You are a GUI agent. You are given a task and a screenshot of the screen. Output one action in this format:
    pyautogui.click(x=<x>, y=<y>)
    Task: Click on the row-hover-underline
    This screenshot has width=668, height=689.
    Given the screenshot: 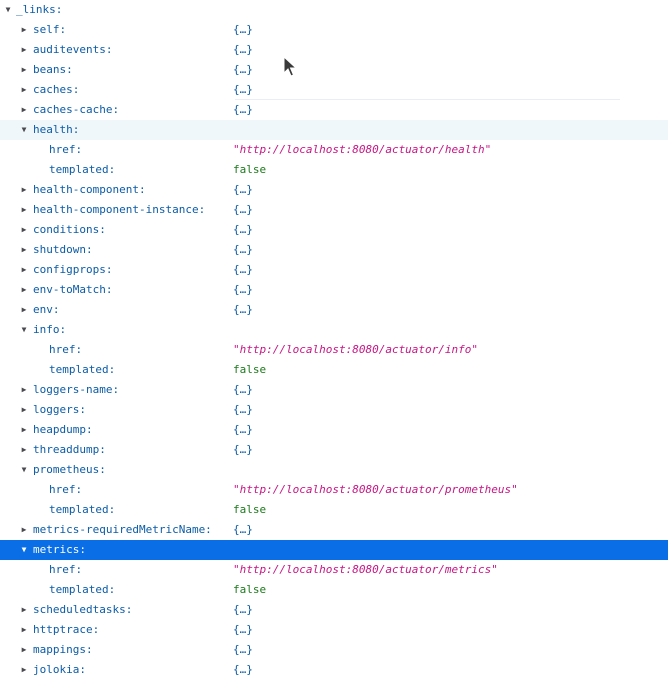 What is the action you would take?
    pyautogui.click(x=427, y=99)
    